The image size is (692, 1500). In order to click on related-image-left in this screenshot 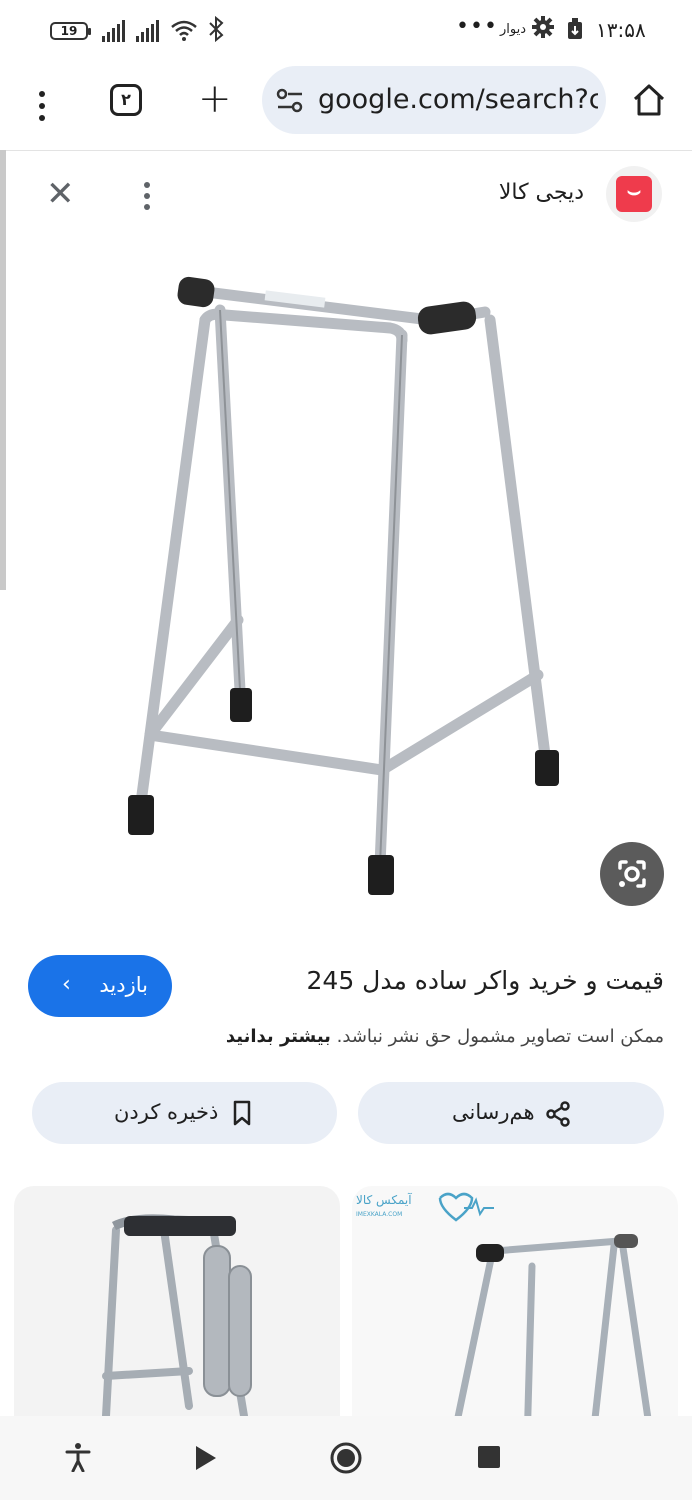, I will do `click(177, 1316)`.